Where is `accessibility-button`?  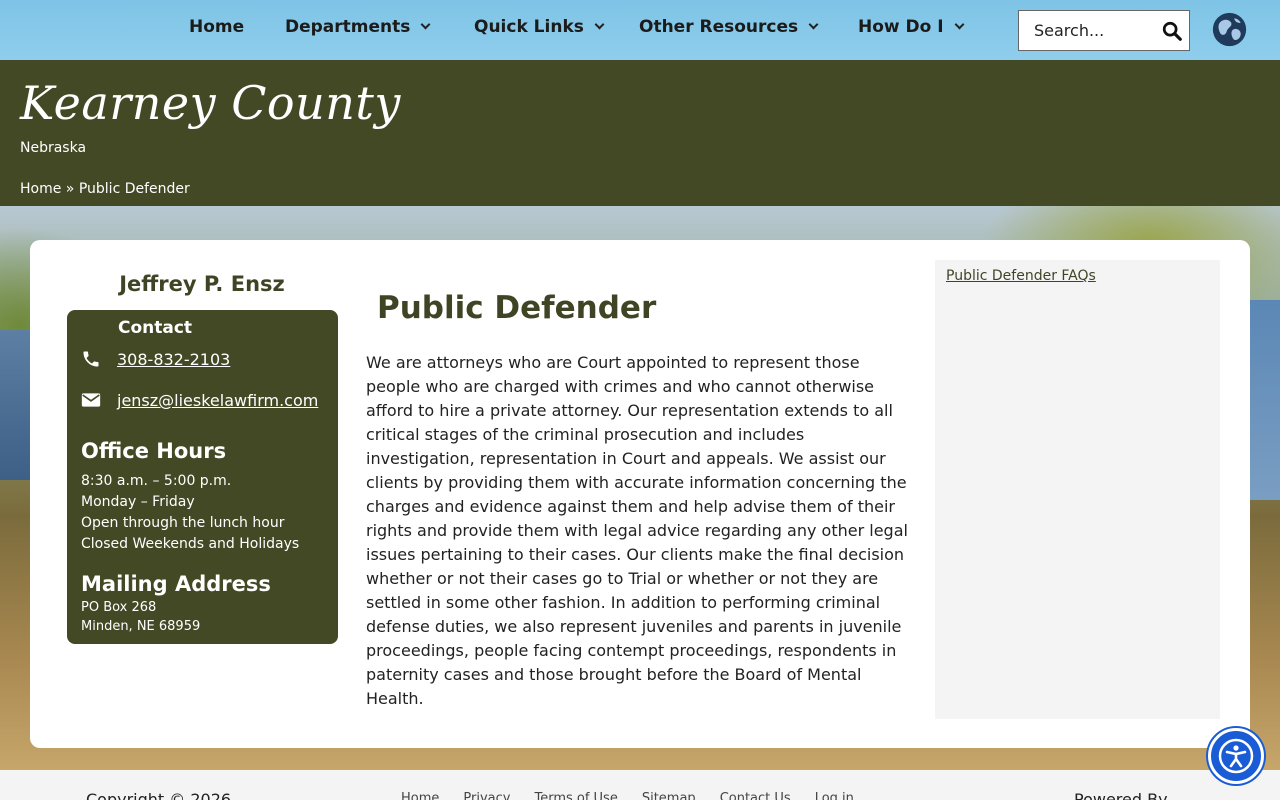 accessibility-button is located at coordinates (1236, 756).